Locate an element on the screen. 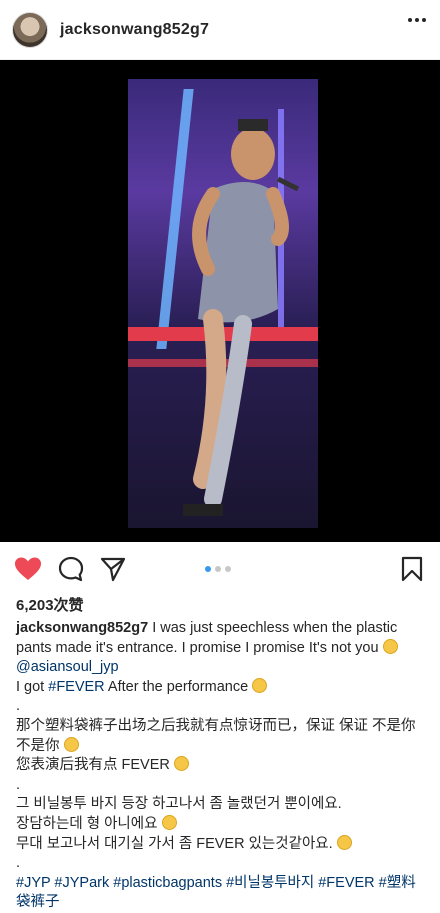 This screenshot has width=440, height=913. caption-text: I got is located at coordinates (32, 686).